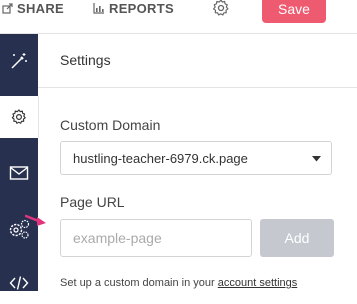  I want to click on divider, so click(197, 87).